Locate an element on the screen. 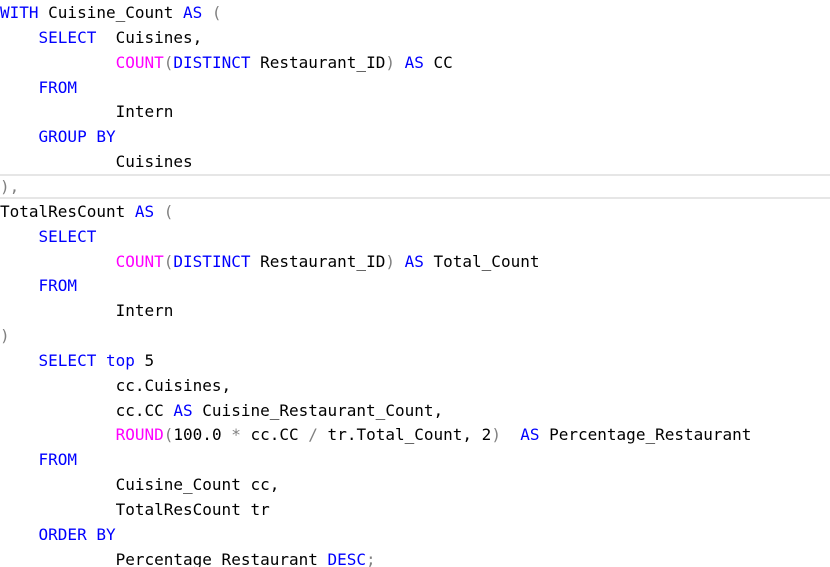  code-line: WITH Cuisine_Count AS ( is located at coordinates (111, 12).